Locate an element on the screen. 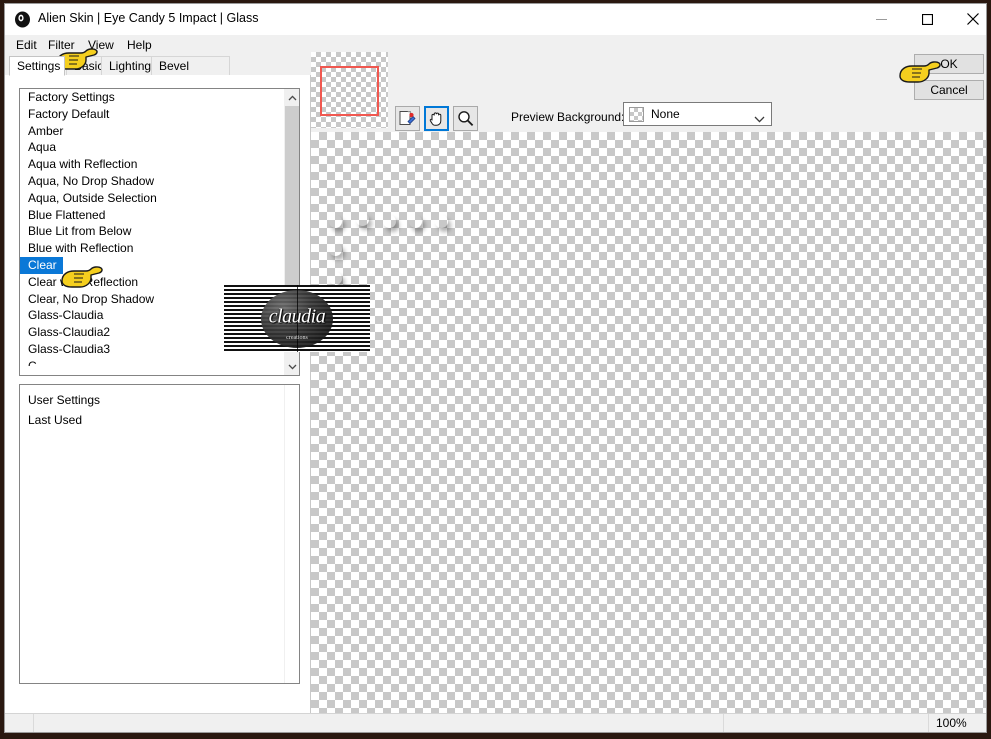 Image resolution: width=991 pixels, height=739 pixels. scroll-up-button is located at coordinates (291, 97).